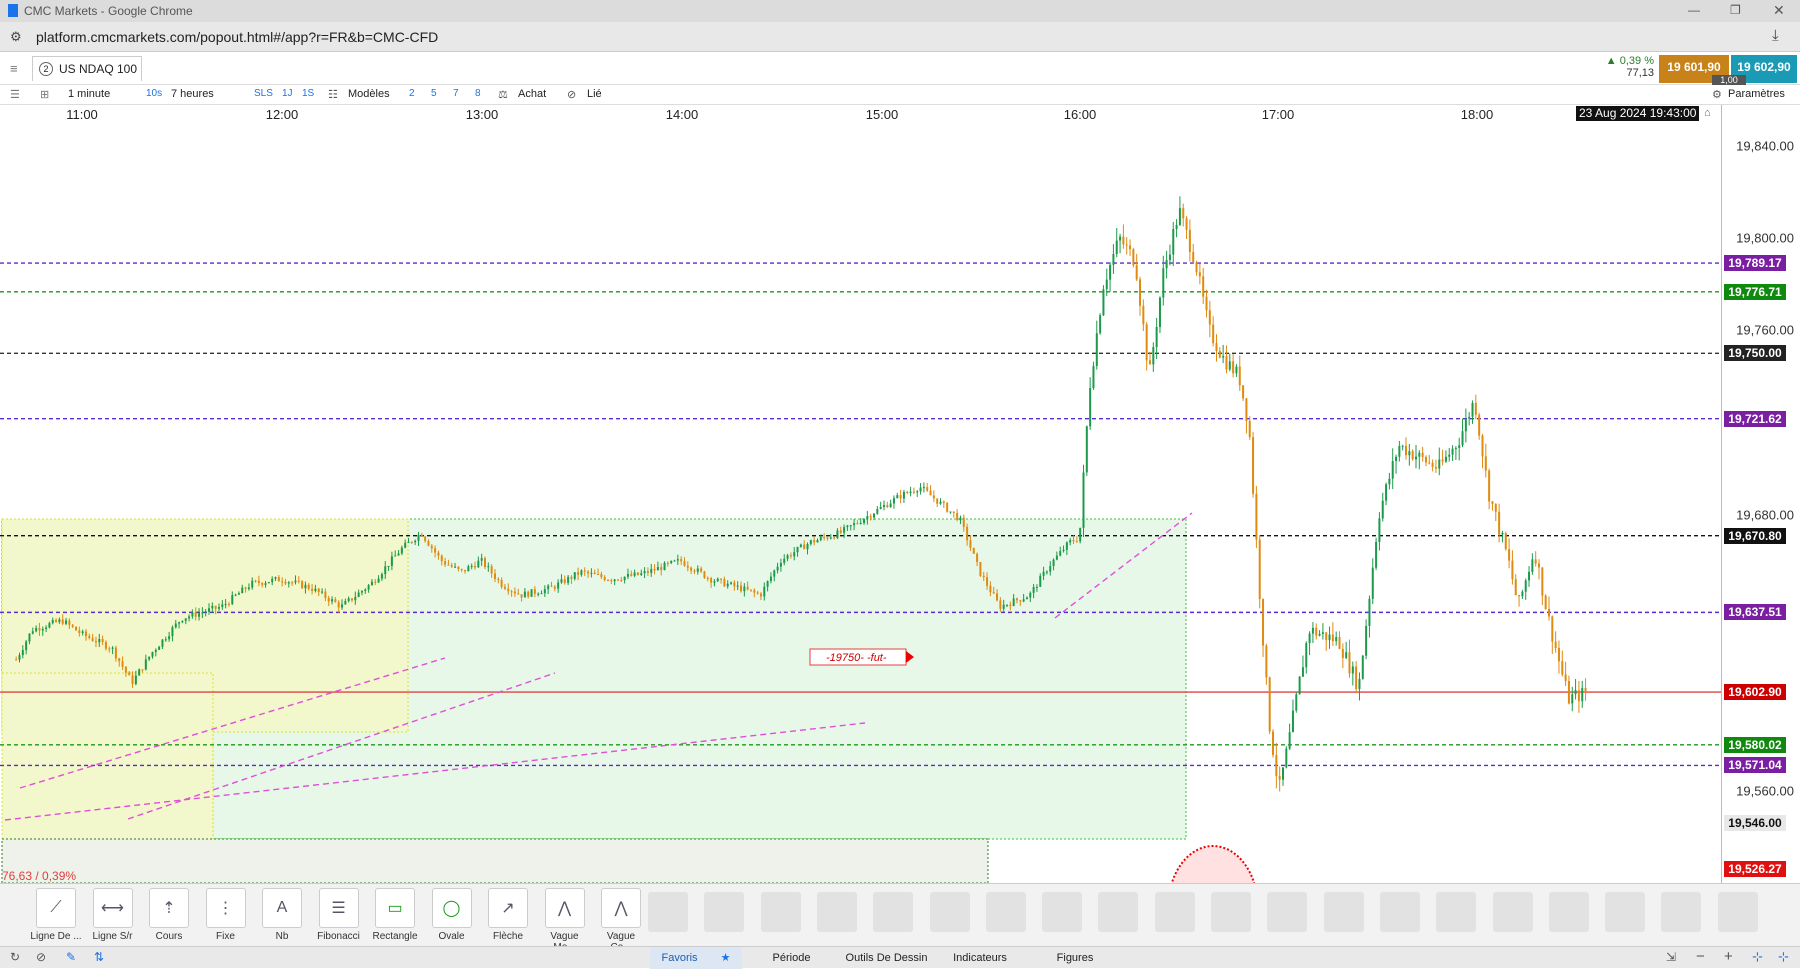  Describe the element at coordinates (532, 94) in the screenshot. I see `buy-toggle: Achat` at that location.